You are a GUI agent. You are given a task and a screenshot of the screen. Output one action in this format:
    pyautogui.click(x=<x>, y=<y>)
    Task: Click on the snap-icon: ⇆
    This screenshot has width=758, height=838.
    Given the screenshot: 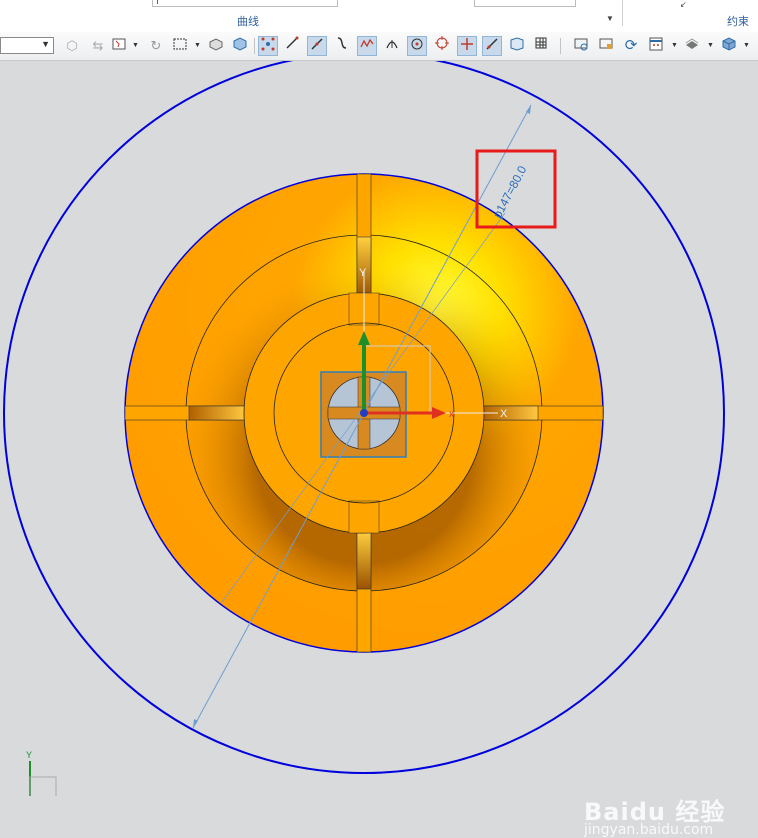 What is the action you would take?
    pyautogui.click(x=98, y=46)
    